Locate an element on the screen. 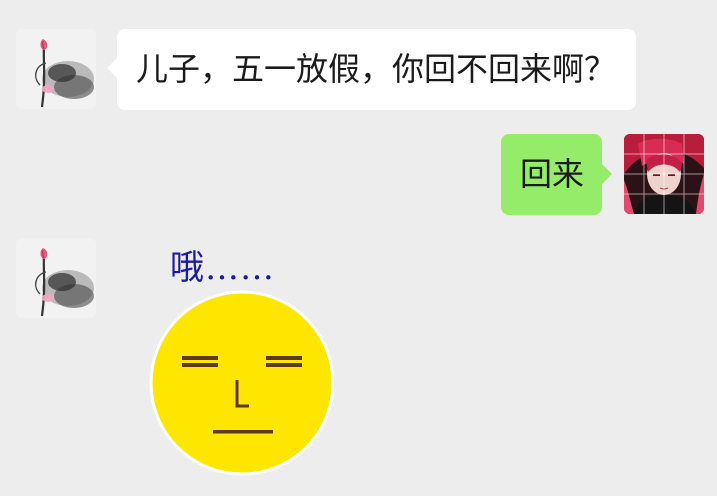  red-hair-portrait-avatar-icon is located at coordinates (664, 174).